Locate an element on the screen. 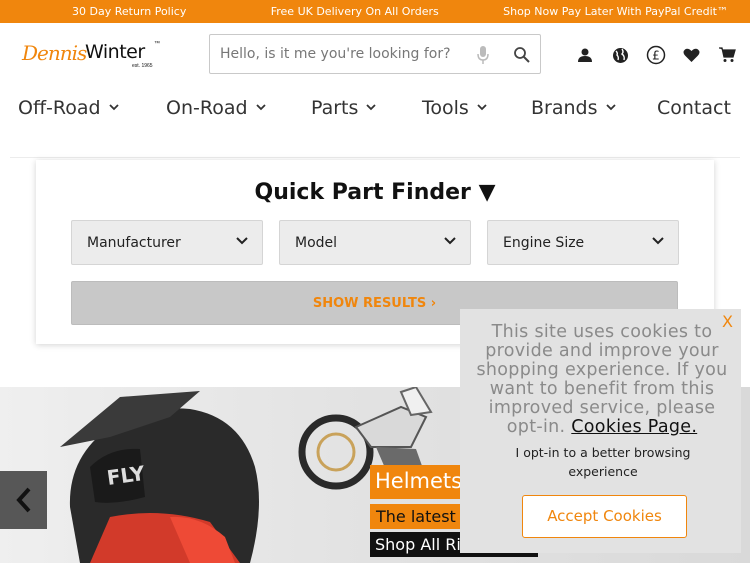 This screenshot has width=750, height=563. currency-icon: £ is located at coordinates (656, 55).